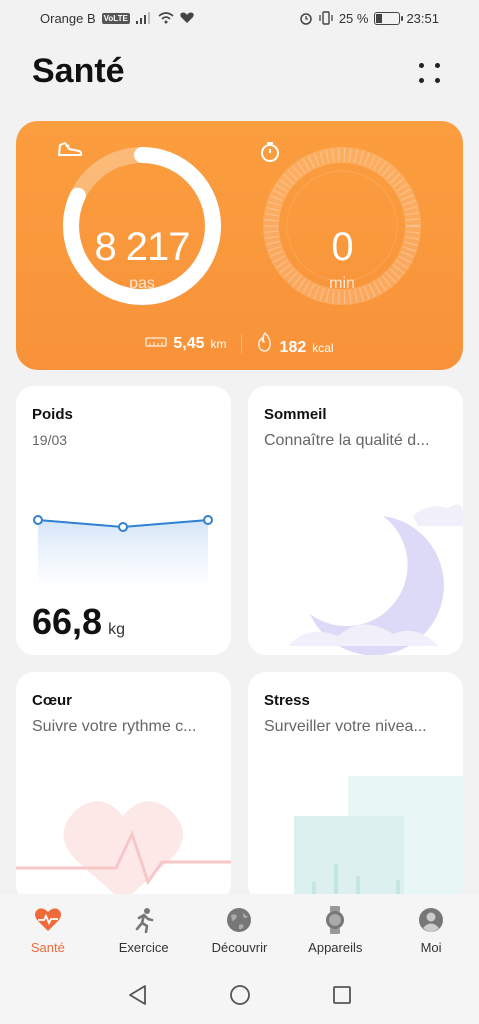 The image size is (479, 1024). Describe the element at coordinates (239, 18) in the screenshot. I see `status-bar: Orange B VoLTE 25 % 23:51` at that location.